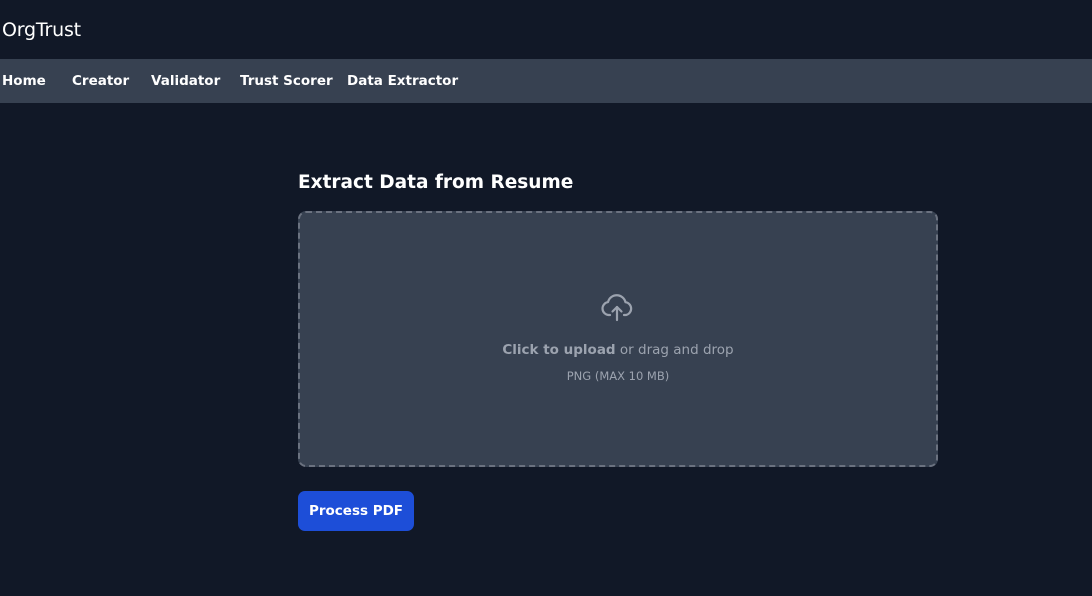 This screenshot has width=1092, height=596. What do you see at coordinates (41, 30) in the screenshot?
I see `brand-logo-text: OrgTrust` at bounding box center [41, 30].